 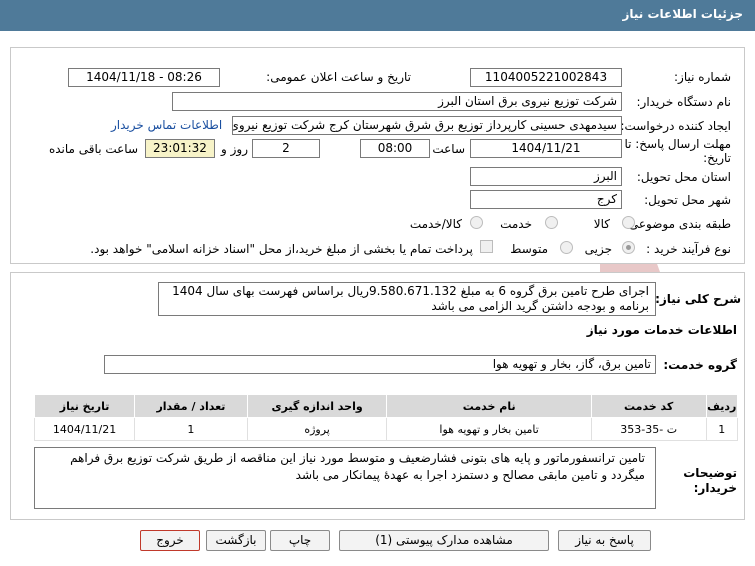 I want to click on back-button: بازگشت, so click(x=236, y=540).